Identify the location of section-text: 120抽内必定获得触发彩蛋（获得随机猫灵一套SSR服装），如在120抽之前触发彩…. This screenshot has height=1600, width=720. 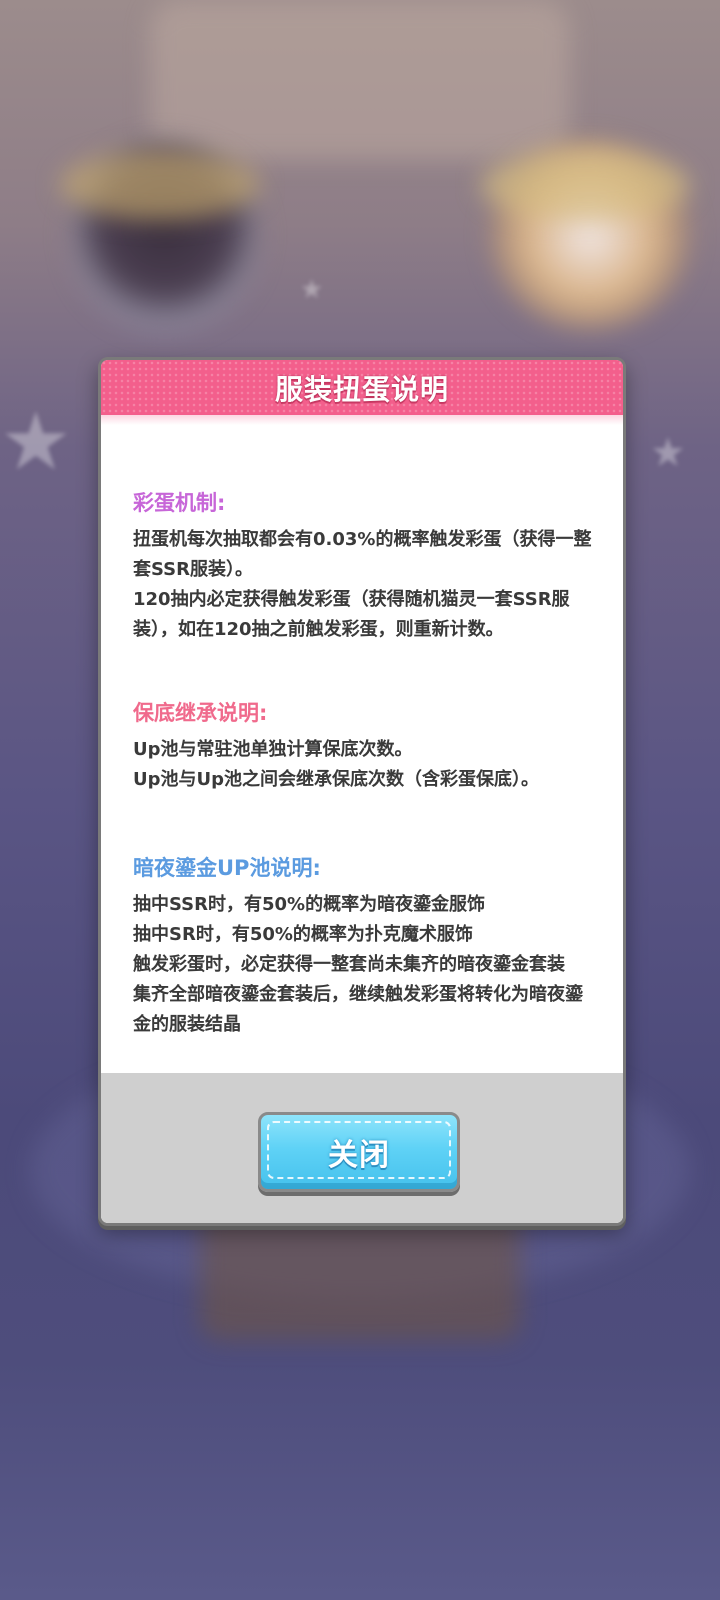
(351, 614).